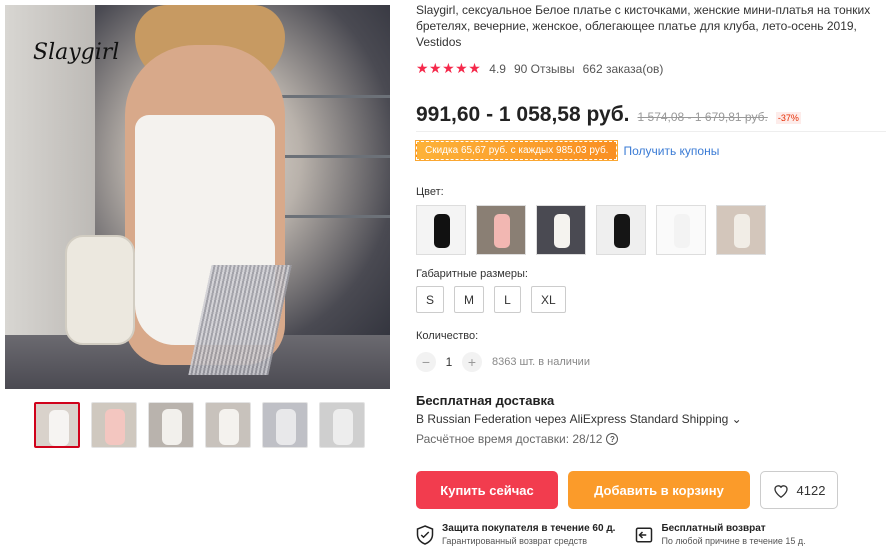 The width and height of the screenshot is (890, 555). Describe the element at coordinates (702, 117) in the screenshot. I see `original-price: 1 574,08 - 1 679,81 руб.` at that location.